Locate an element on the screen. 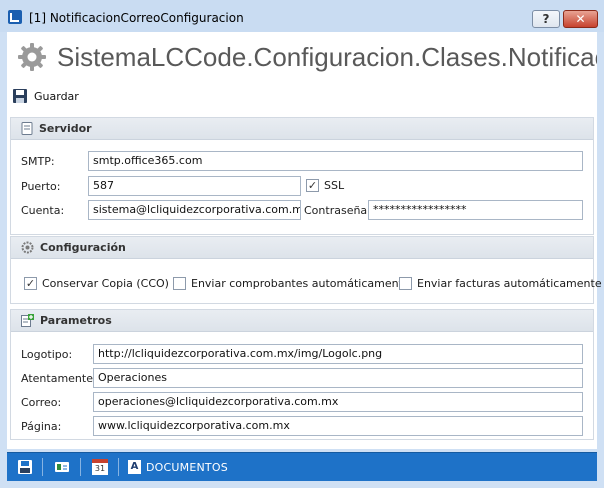 This screenshot has width=604, height=488. calendar-button: 31 is located at coordinates (100, 467).